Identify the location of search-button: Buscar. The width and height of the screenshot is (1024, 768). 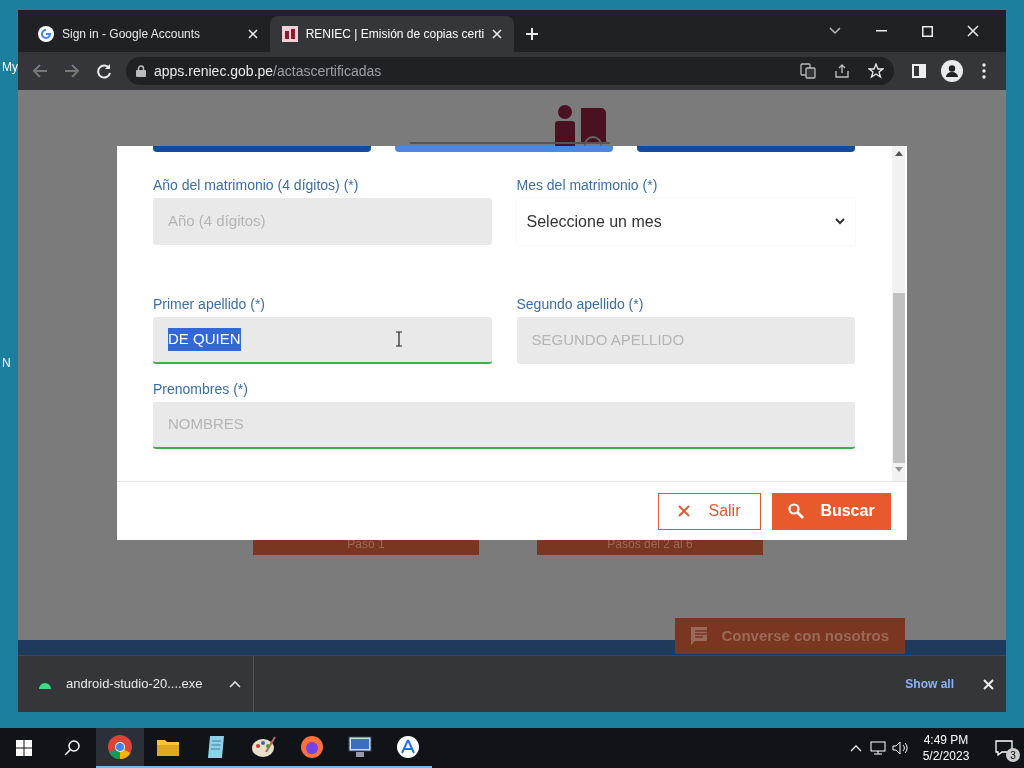
(831, 511).